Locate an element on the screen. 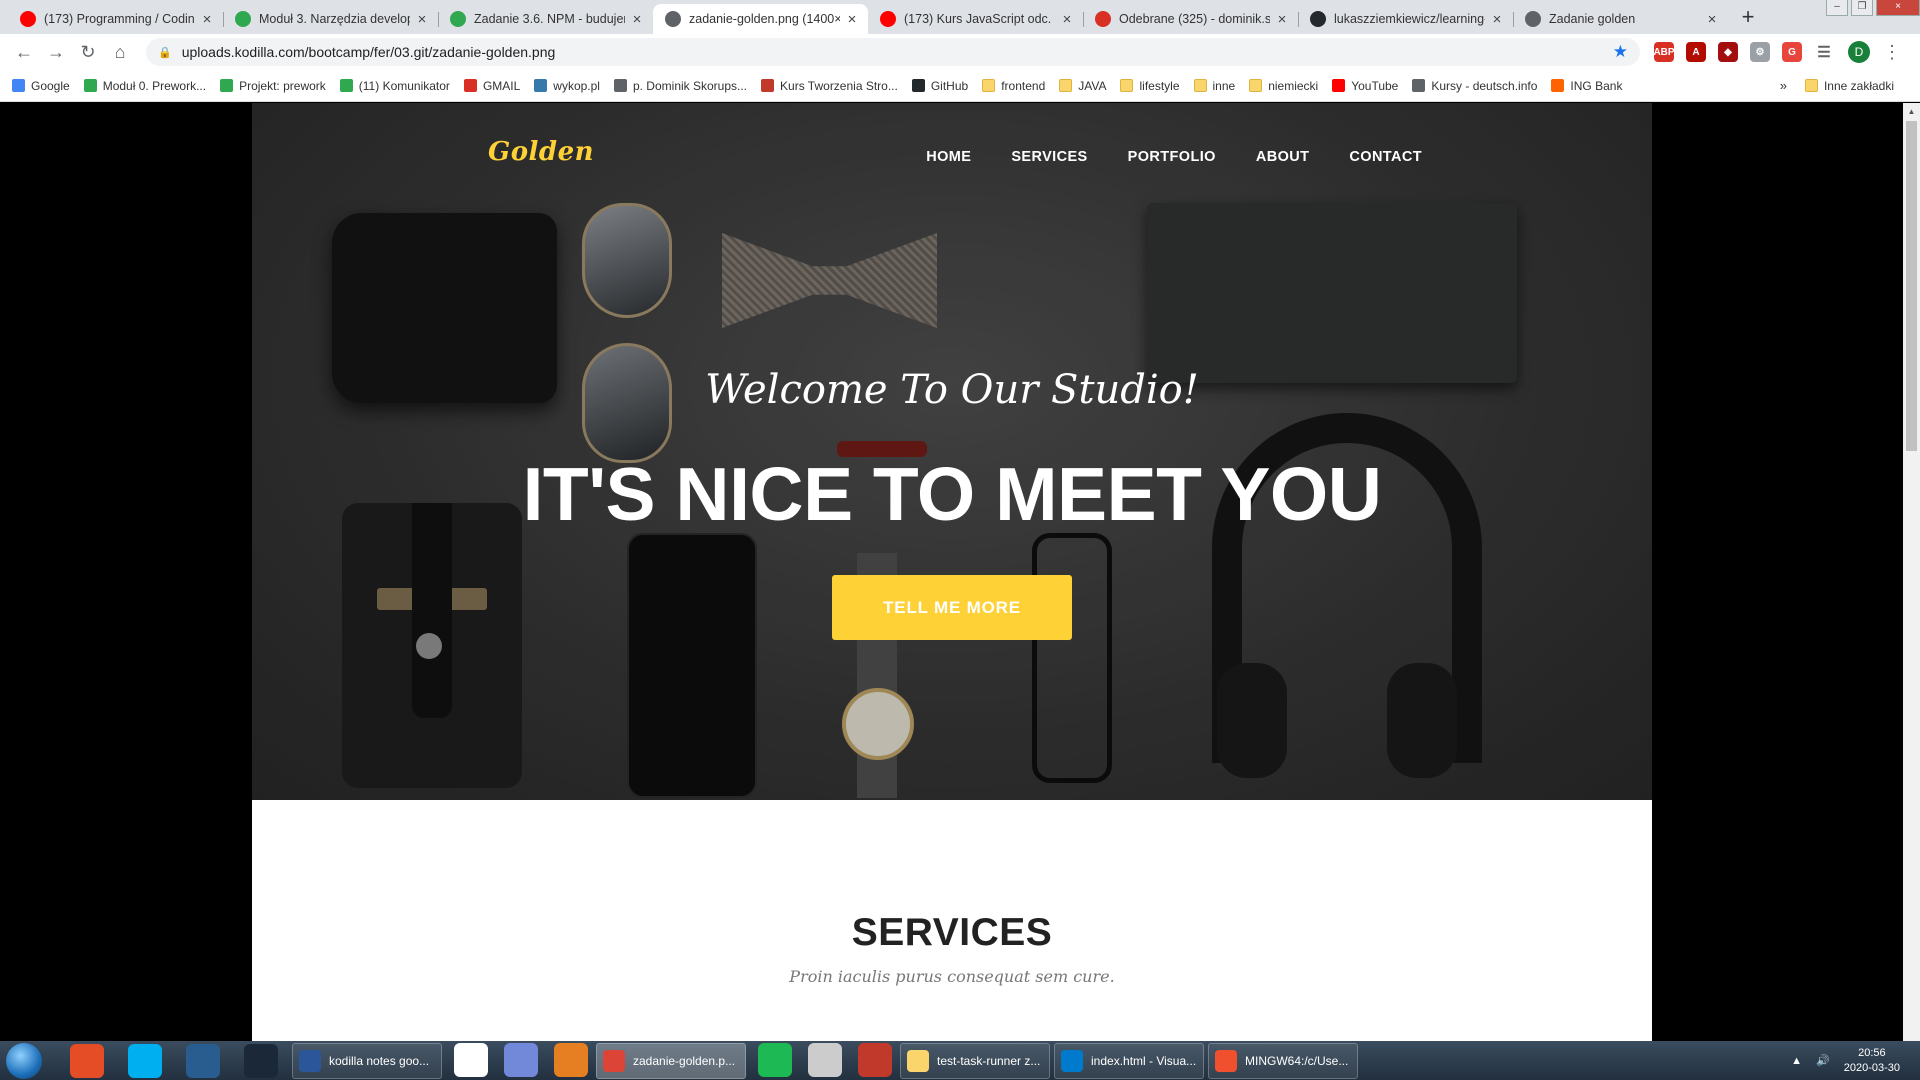  close-window-icon: × is located at coordinates (1898, 8).